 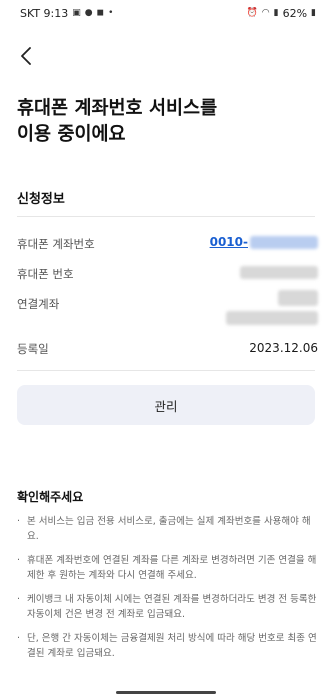 I want to click on info-bottom-divider, so click(x=166, y=370).